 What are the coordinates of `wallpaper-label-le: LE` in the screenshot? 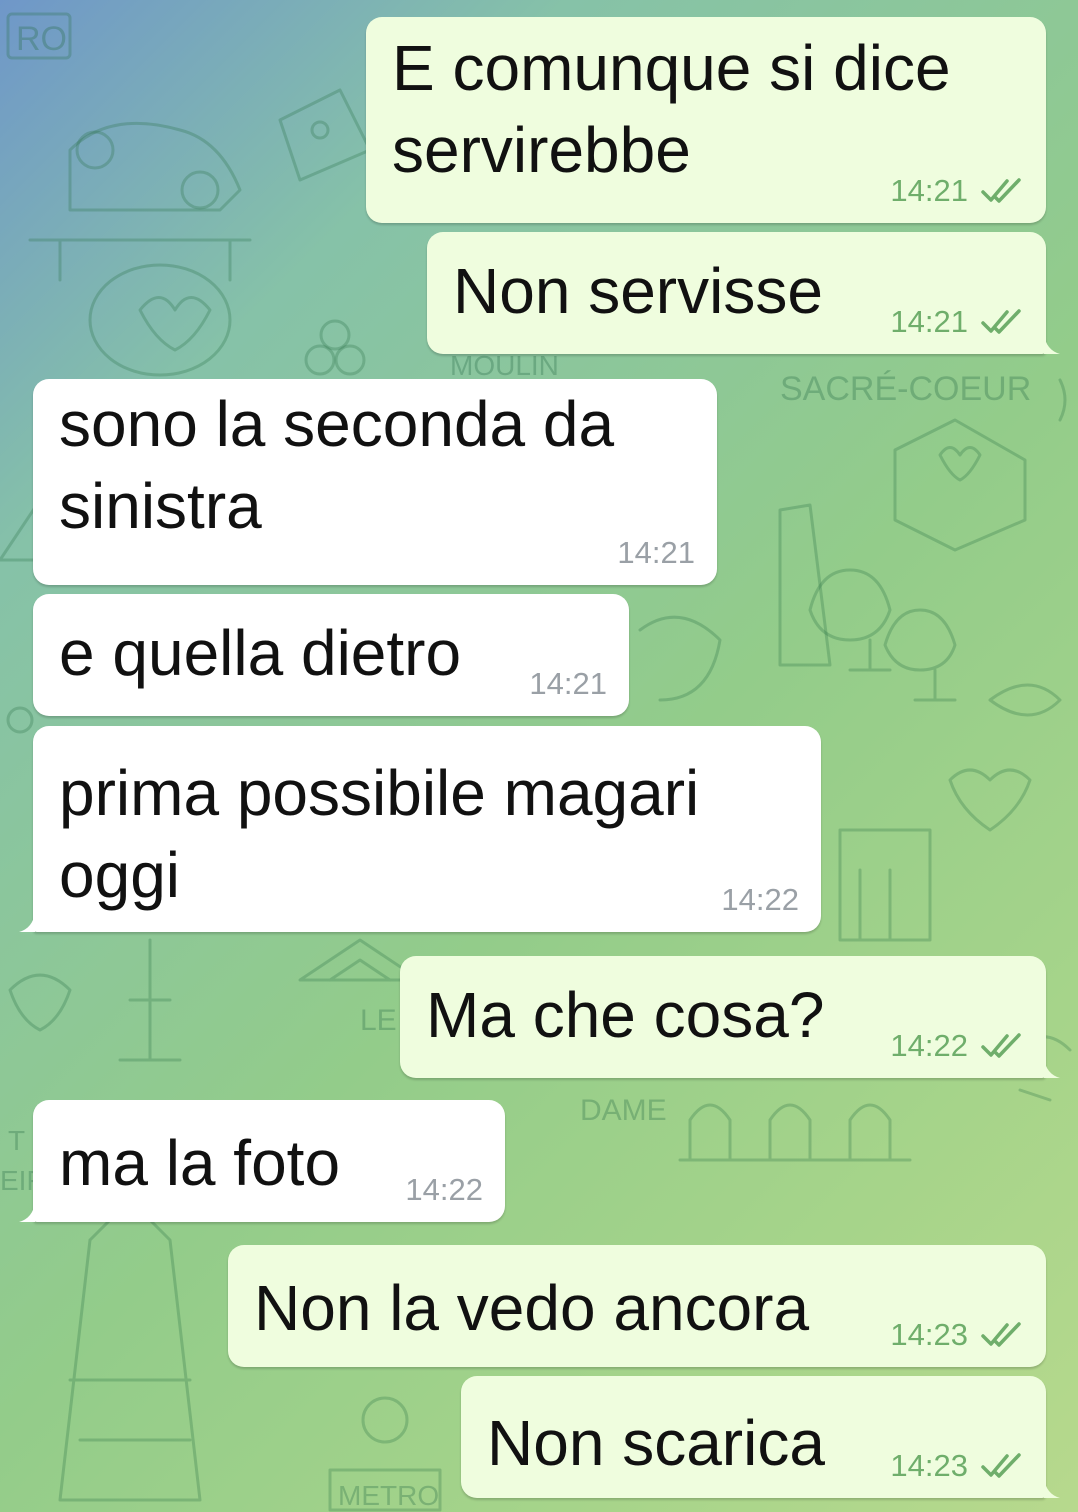 It's located at (378, 1020).